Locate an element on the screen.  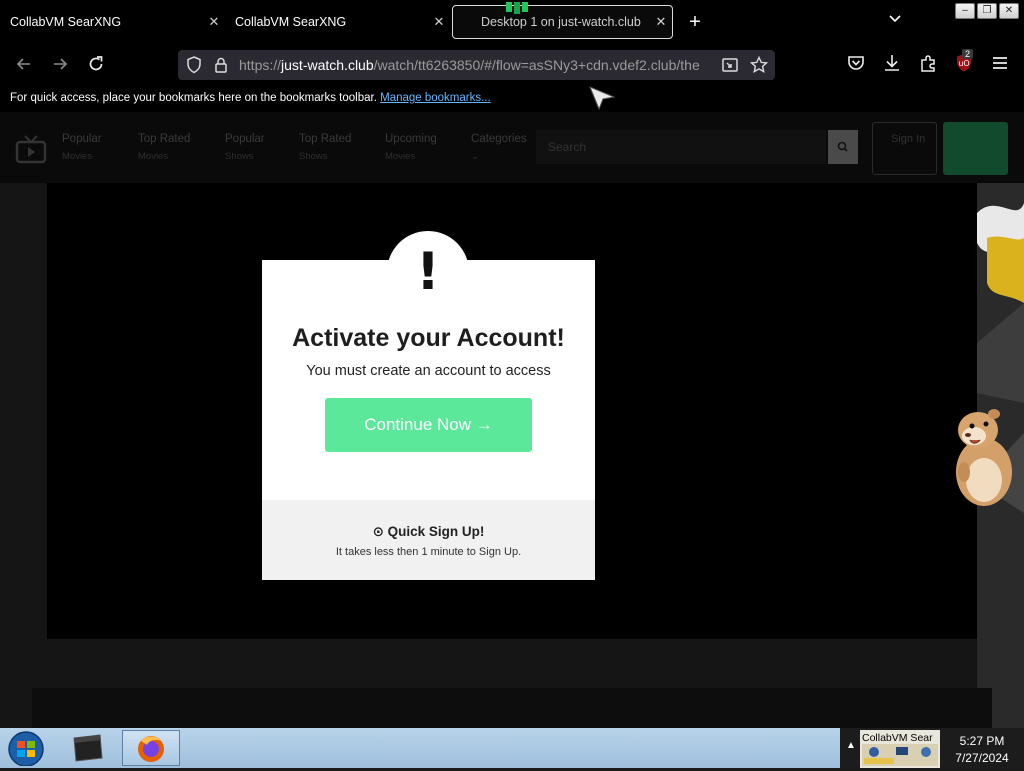
forward-button is located at coordinates (60, 66).